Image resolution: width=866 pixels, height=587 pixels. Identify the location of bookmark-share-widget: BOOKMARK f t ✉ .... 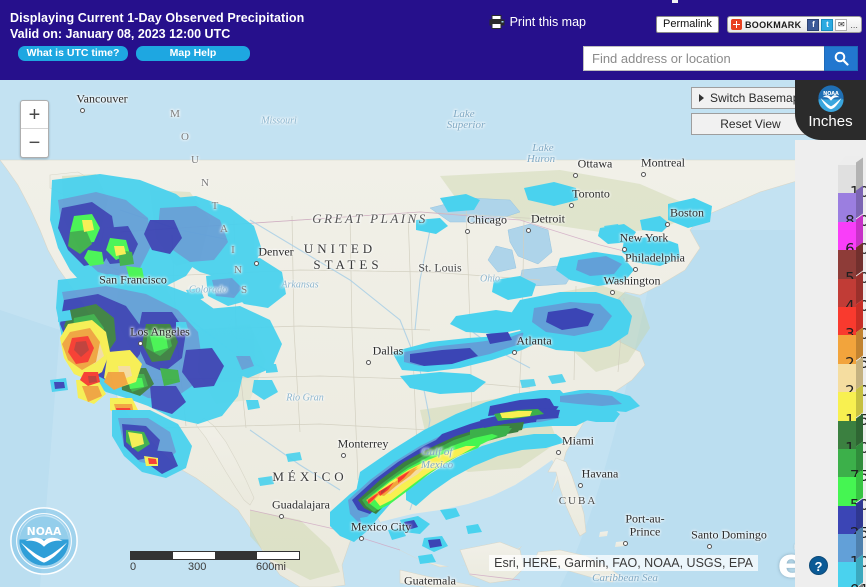
(794, 24).